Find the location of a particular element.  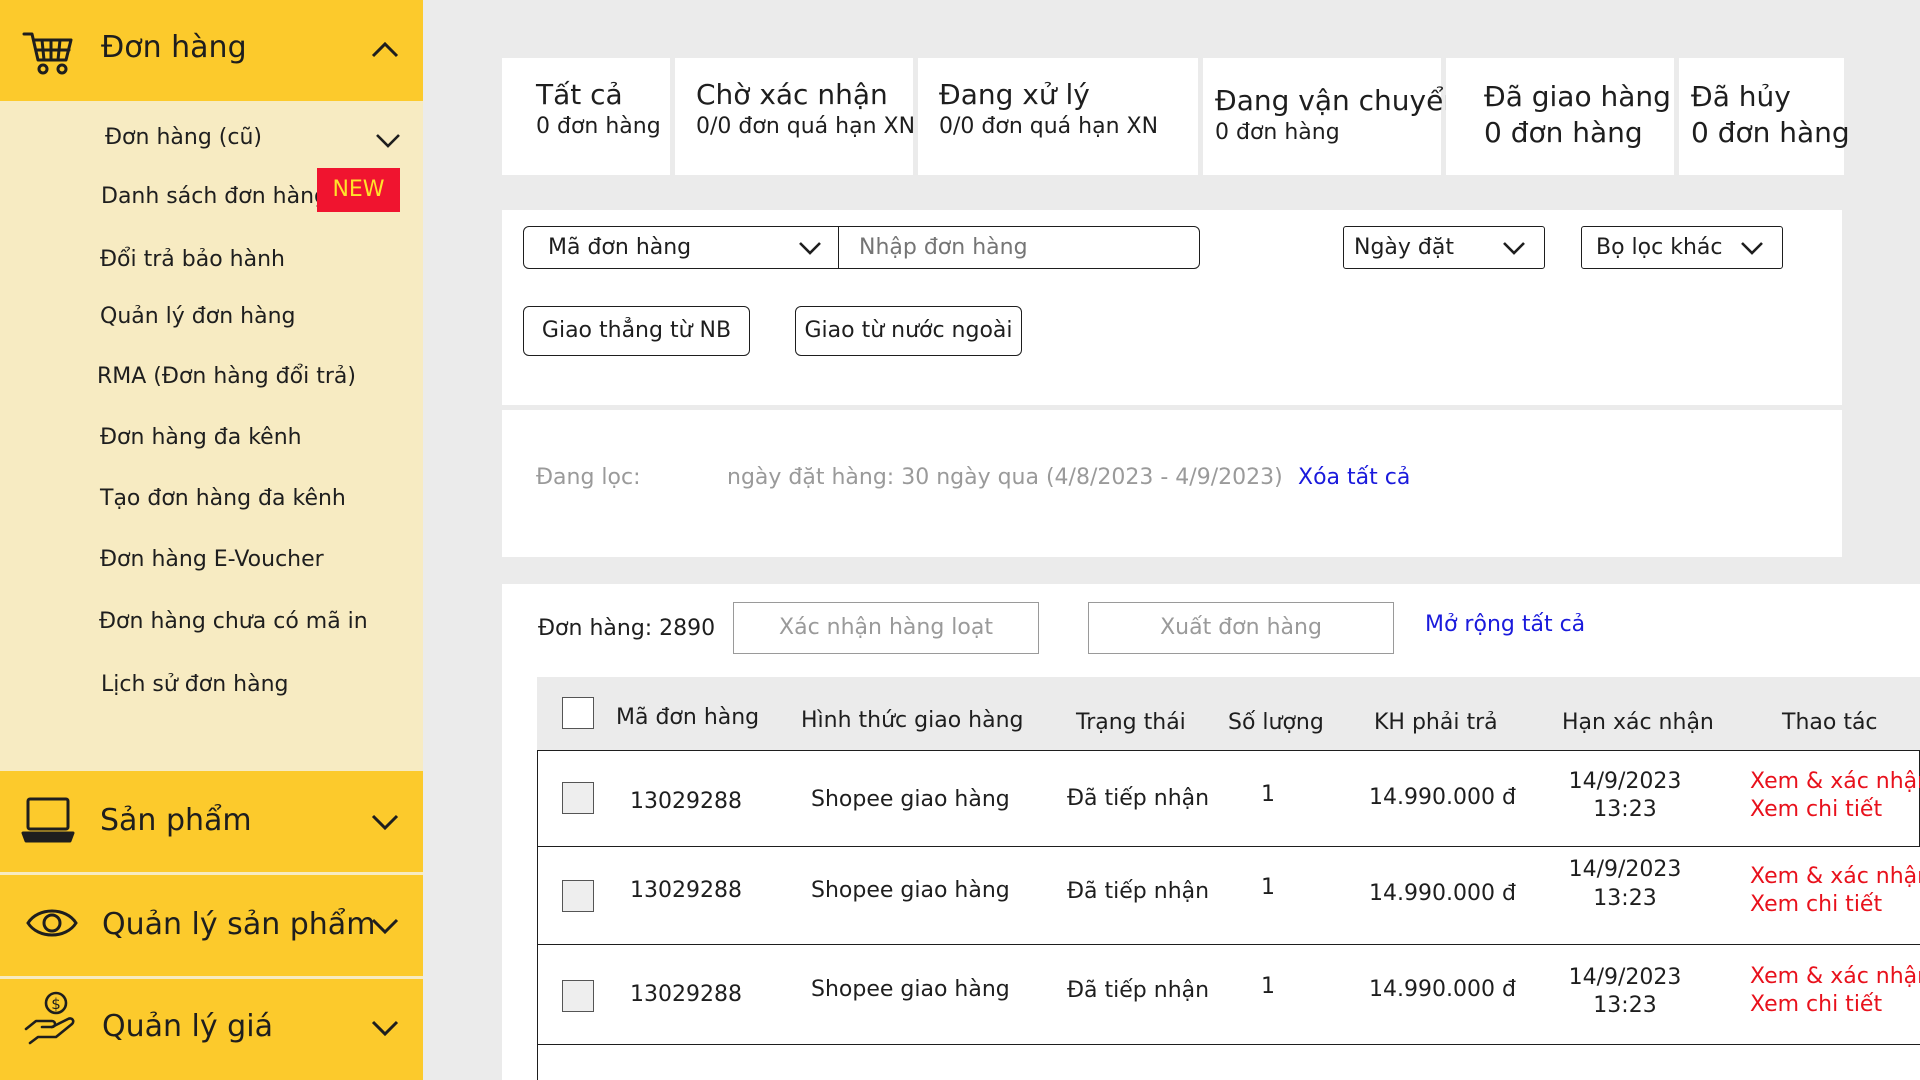

tab-pending-confirmation: Chờ xác nhận 0/0 đơn quá hạn XN is located at coordinates (795, 116).